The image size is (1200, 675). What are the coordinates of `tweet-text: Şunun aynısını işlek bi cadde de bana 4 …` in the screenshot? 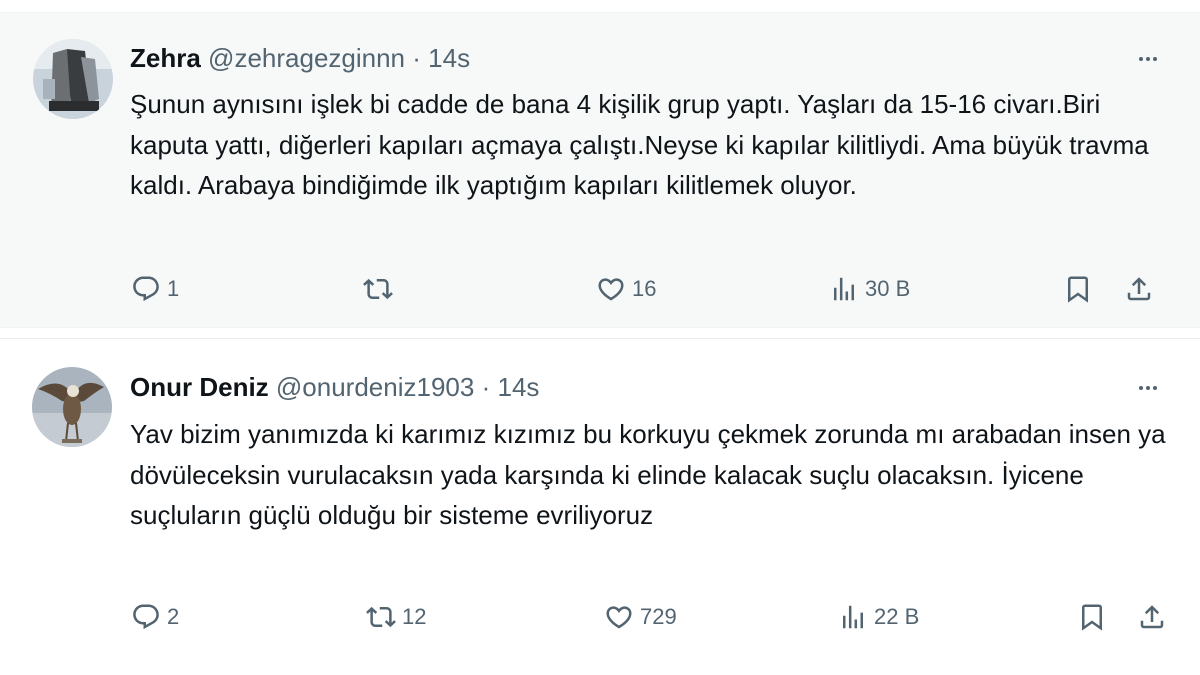 It's located at (639, 144).